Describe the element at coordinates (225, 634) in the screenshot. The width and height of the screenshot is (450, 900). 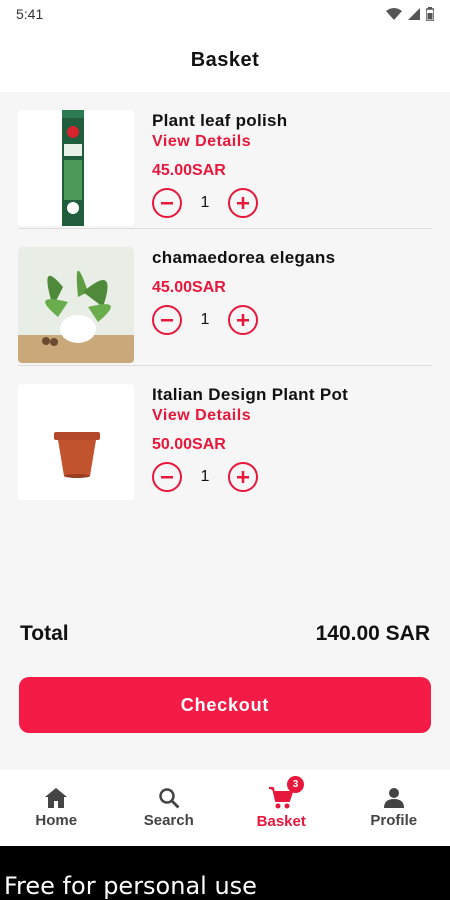
I see `total-row: Total 140.00 SAR` at that location.